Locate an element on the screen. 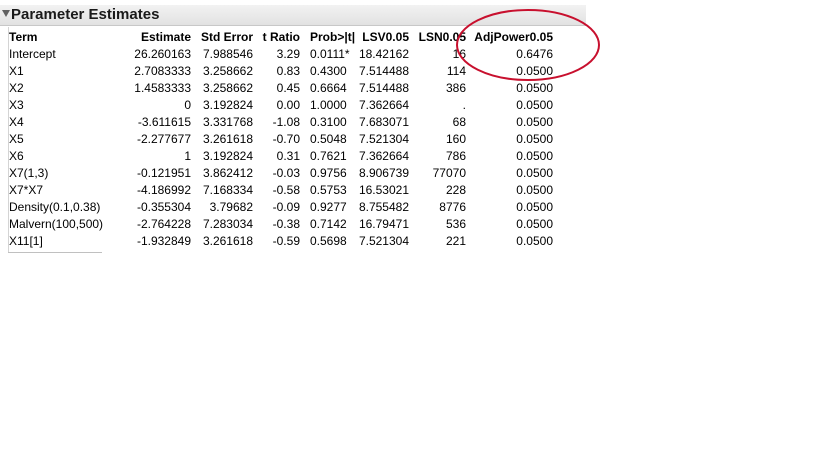  cell-prob: 0.5753 is located at coordinates (328, 190).